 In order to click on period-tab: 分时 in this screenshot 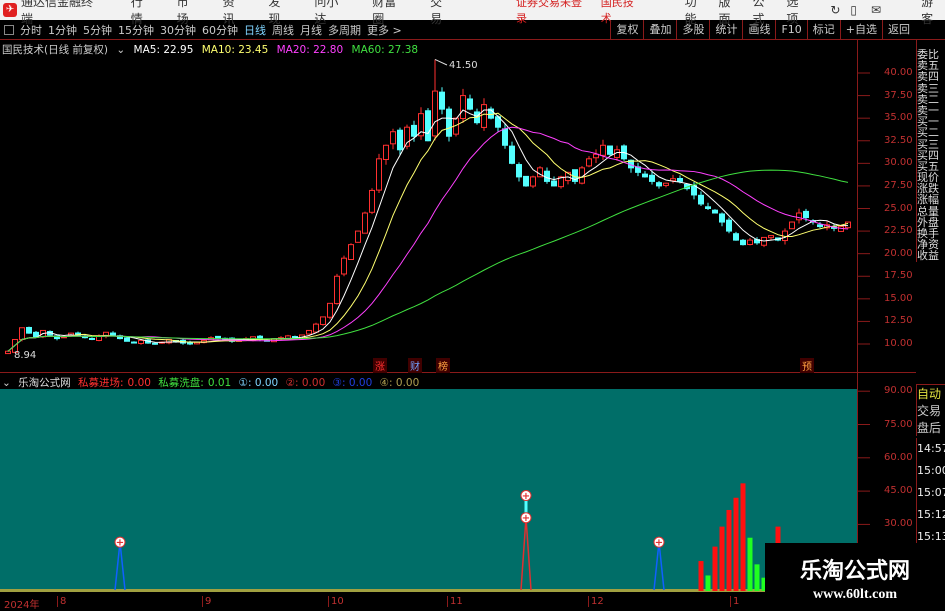, I will do `click(31, 30)`.